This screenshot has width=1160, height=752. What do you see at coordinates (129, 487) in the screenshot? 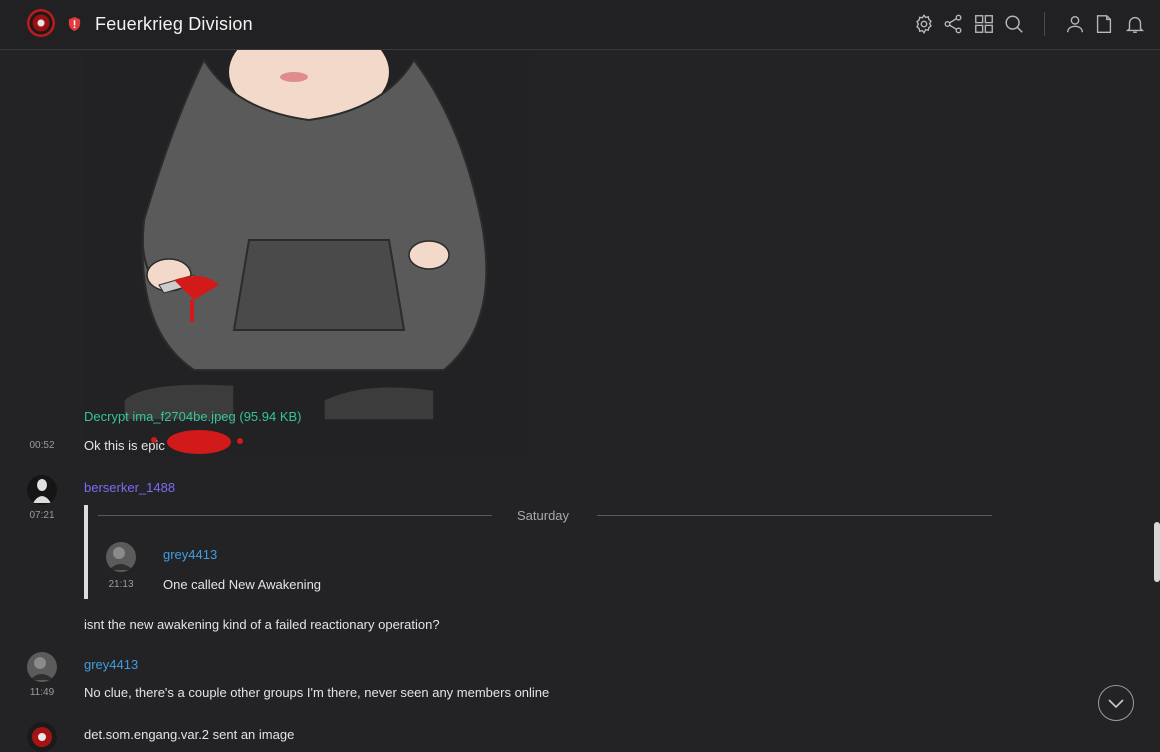
I see `sender-name: berserker_1488` at bounding box center [129, 487].